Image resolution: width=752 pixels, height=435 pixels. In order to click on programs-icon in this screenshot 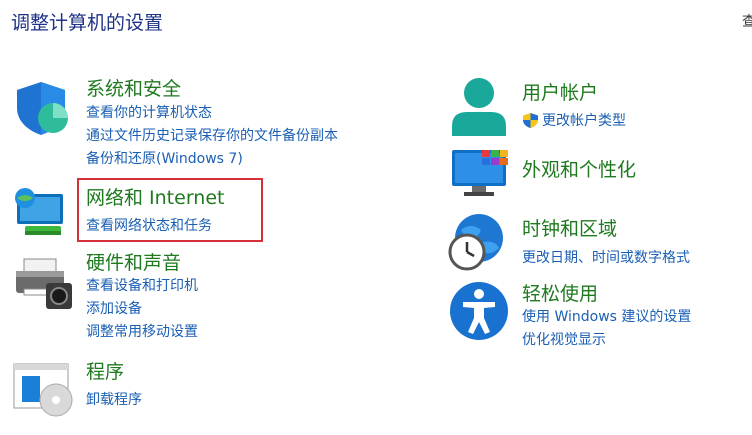, I will do `click(43, 389)`.